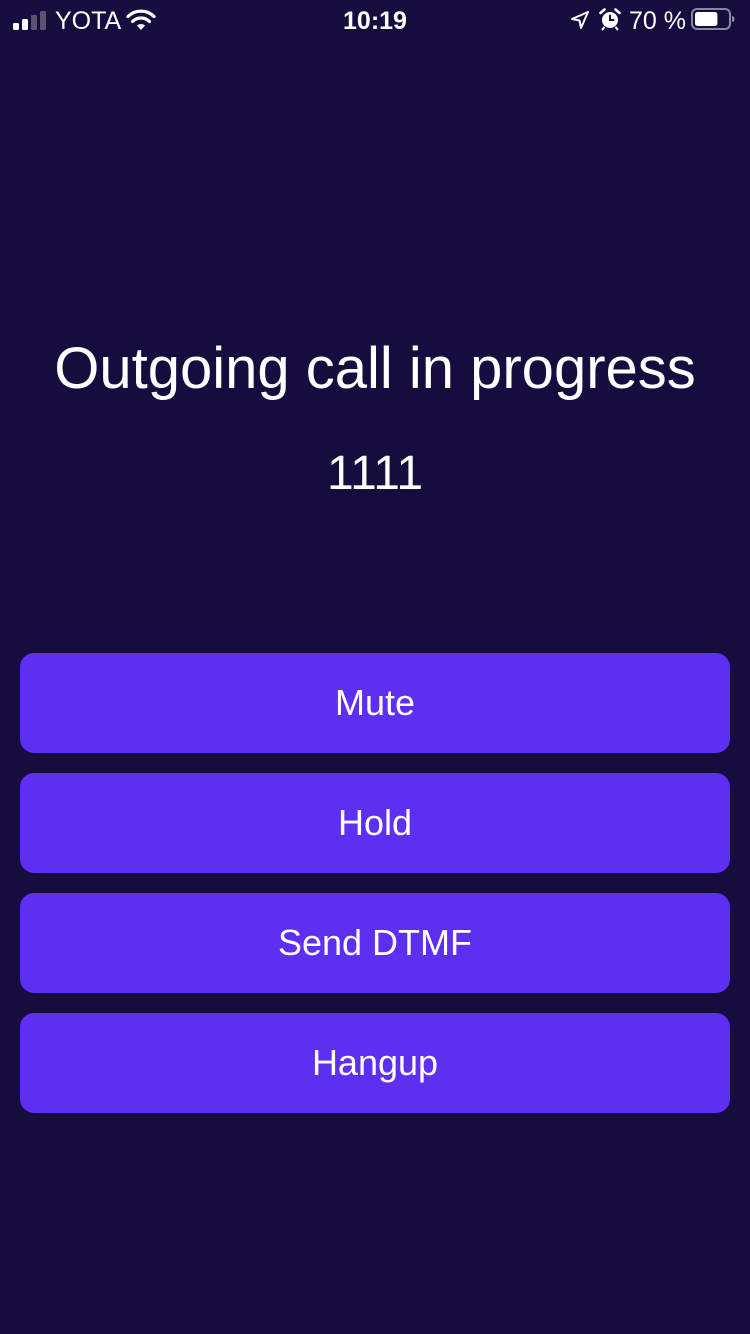  Describe the element at coordinates (375, 703) in the screenshot. I see `mute-button: Mute` at that location.